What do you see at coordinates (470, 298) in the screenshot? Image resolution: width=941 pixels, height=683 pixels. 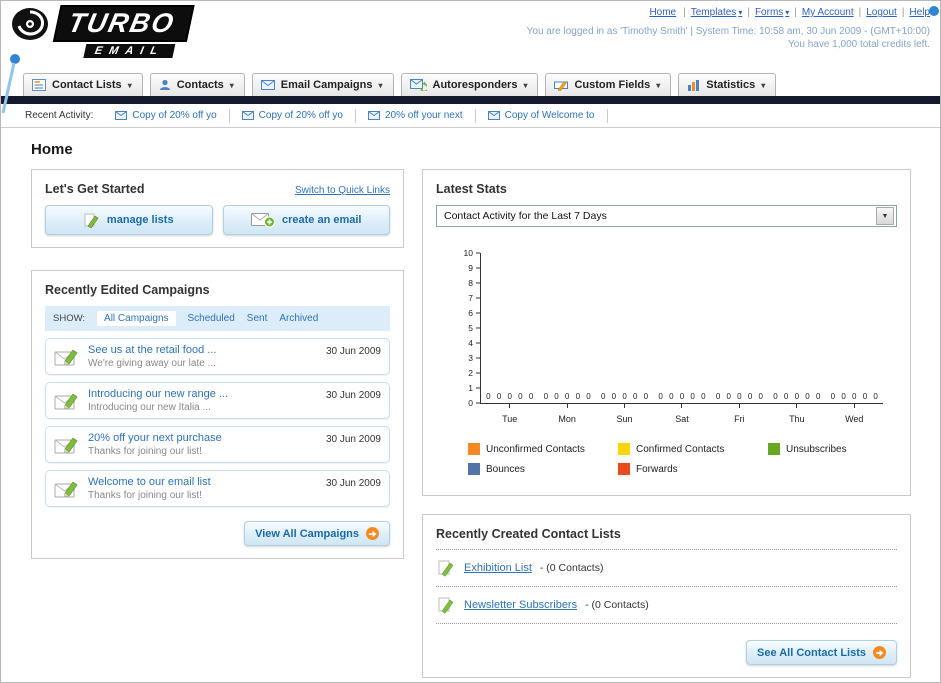 I see `y-axis-label: 7` at bounding box center [470, 298].